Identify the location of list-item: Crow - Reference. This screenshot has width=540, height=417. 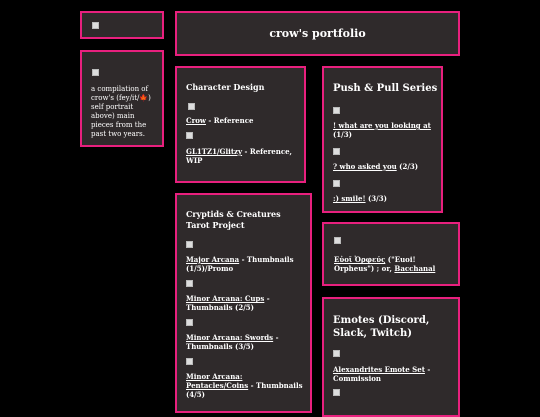
(242, 120).